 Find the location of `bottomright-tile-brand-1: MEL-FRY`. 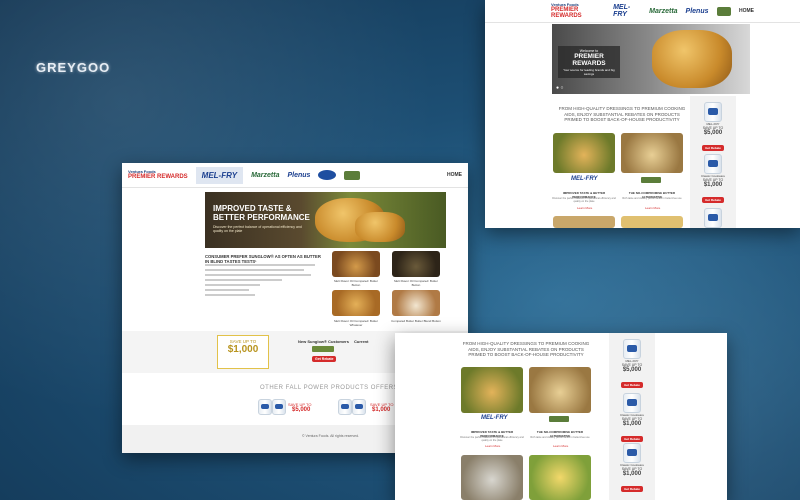

bottomright-tile-brand-1: MEL-FRY is located at coordinates (494, 418).